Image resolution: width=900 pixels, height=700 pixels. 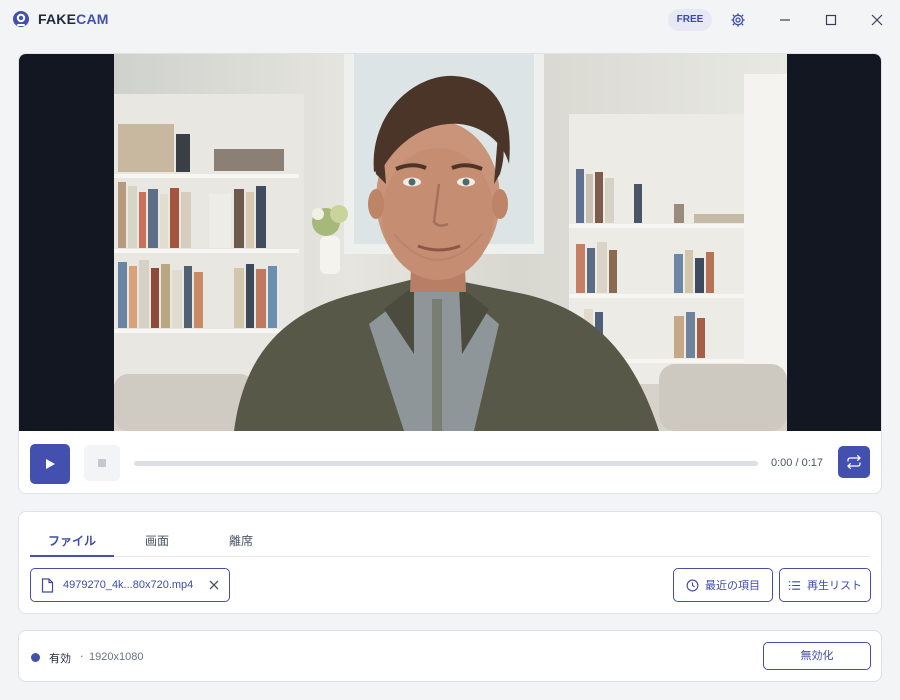 What do you see at coordinates (21, 19) in the screenshot?
I see `webcam-logo-icon` at bounding box center [21, 19].